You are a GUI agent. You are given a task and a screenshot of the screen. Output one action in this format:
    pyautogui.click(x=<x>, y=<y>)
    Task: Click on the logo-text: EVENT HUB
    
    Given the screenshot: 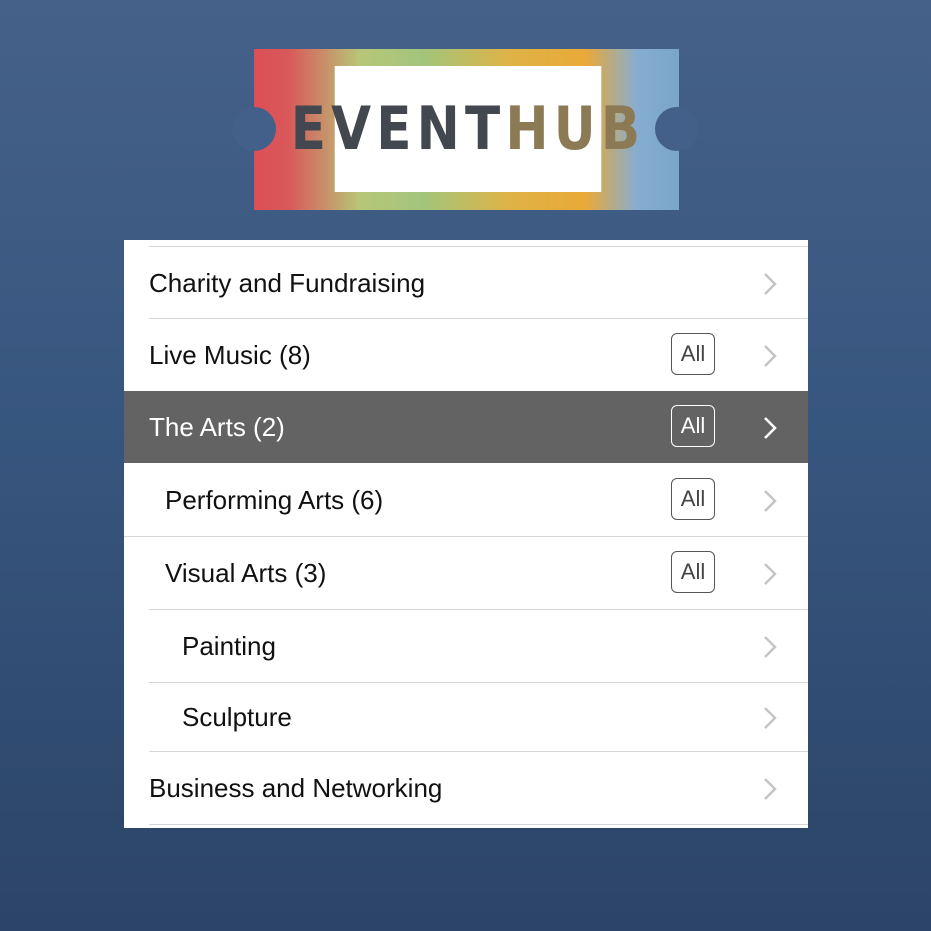 What is the action you would take?
    pyautogui.click(x=465, y=129)
    